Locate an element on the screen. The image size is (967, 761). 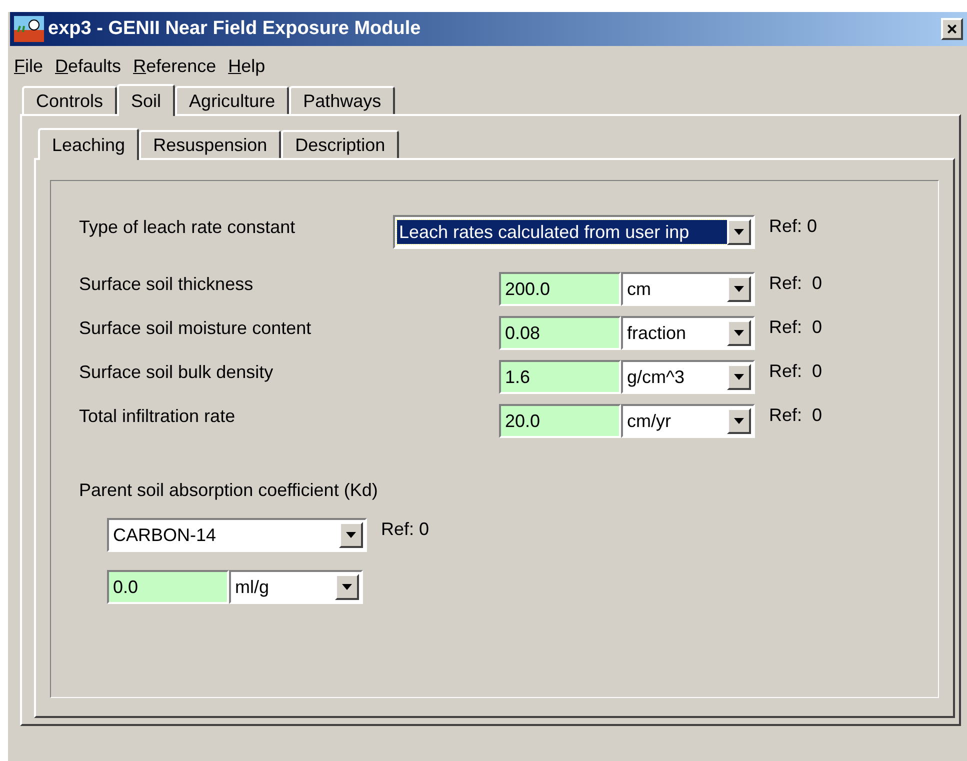
field-label: Parent soil absorption coefficient (Kd) is located at coordinates (229, 490).